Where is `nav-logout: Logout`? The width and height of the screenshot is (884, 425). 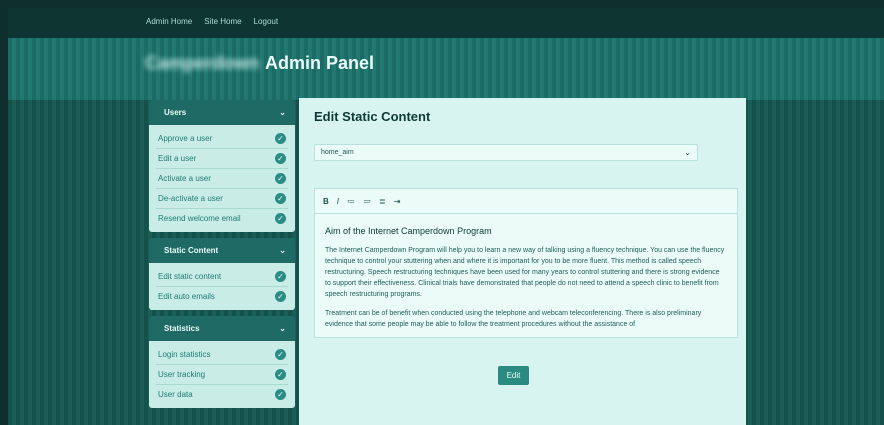 nav-logout: Logout is located at coordinates (266, 21).